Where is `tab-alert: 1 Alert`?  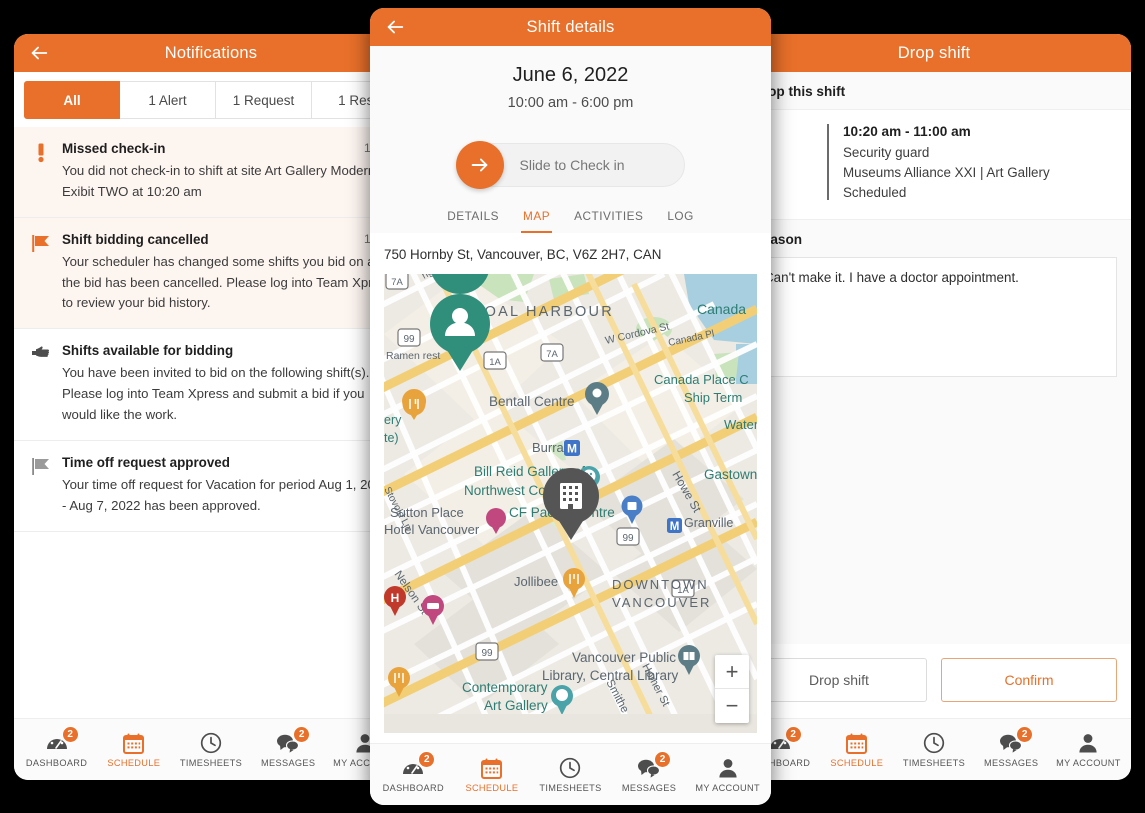 tab-alert: 1 Alert is located at coordinates (168, 100).